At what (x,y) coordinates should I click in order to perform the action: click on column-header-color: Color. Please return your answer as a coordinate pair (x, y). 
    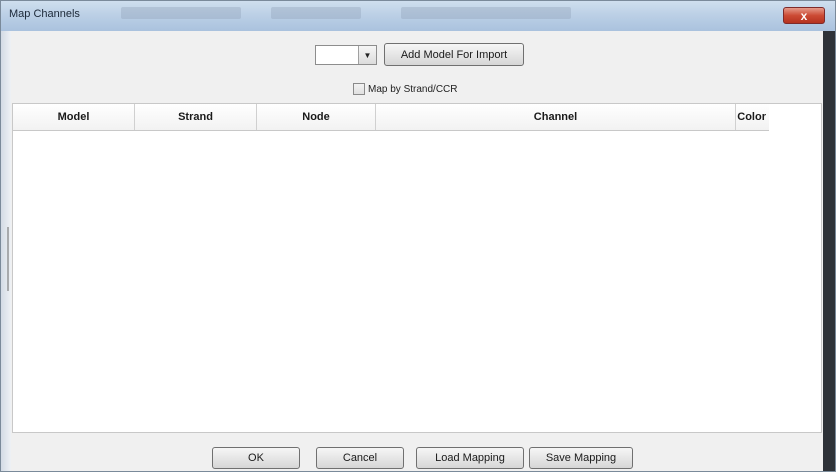
    Looking at the image, I should click on (752, 117).